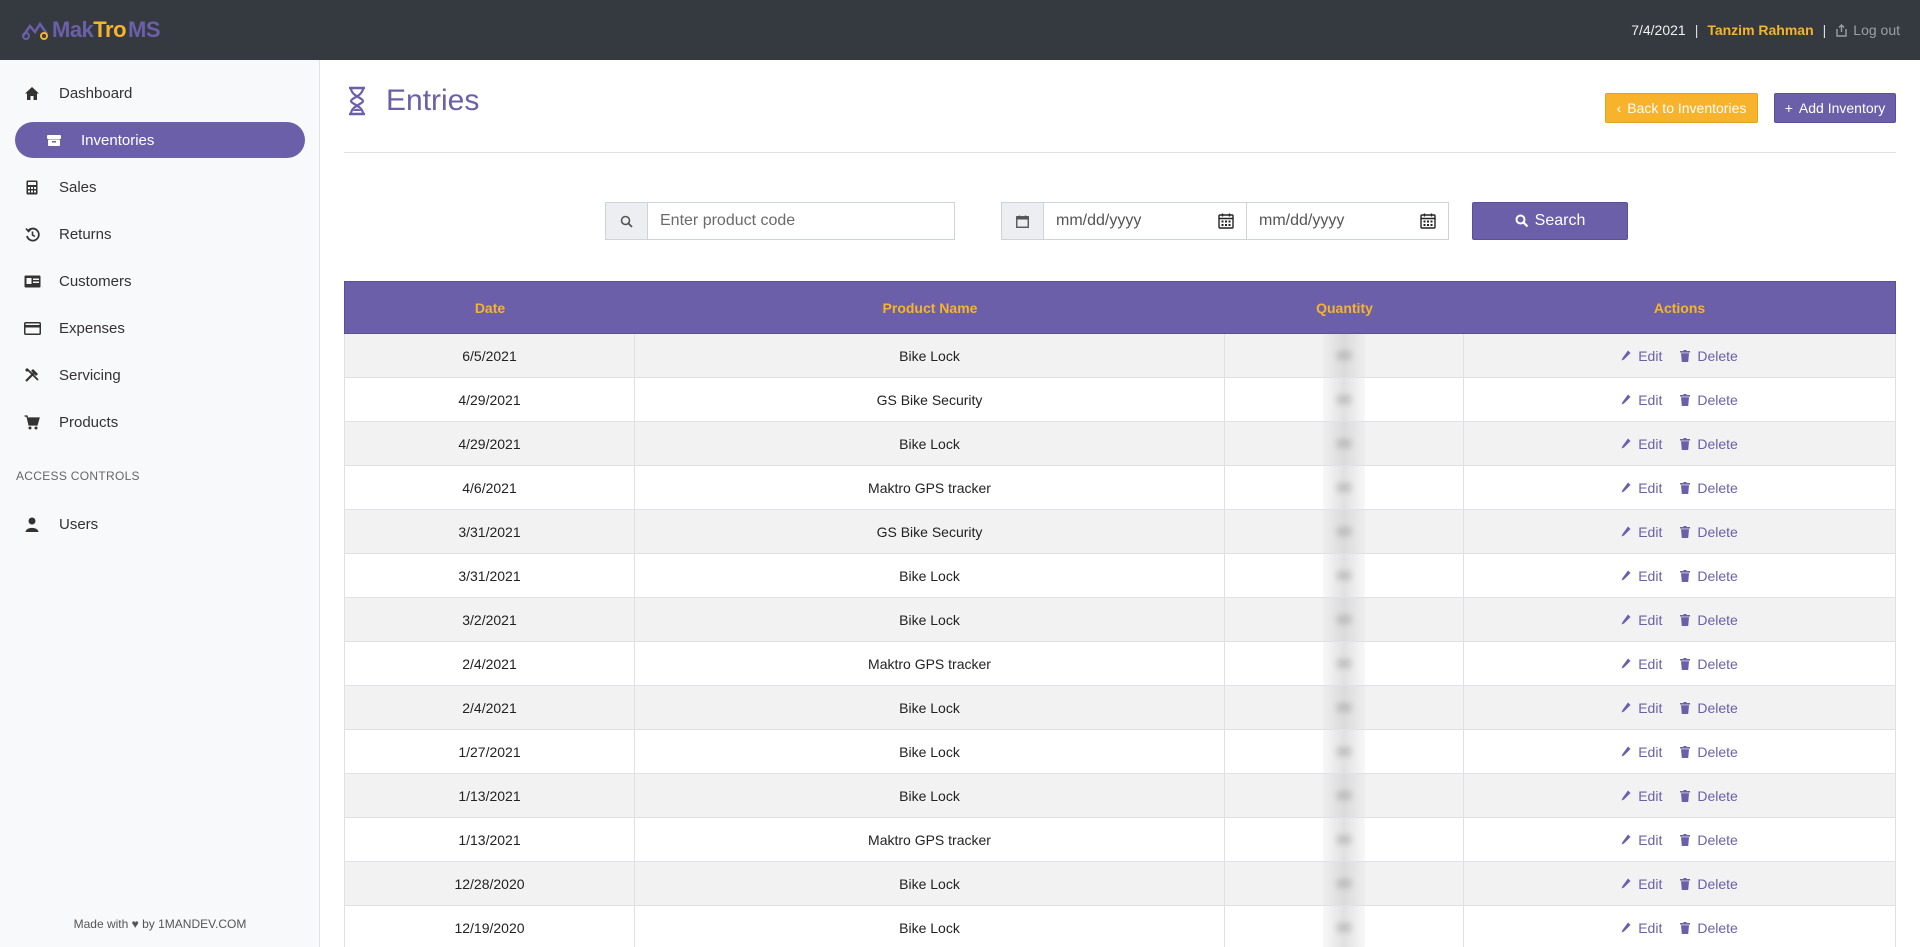 Image resolution: width=1920 pixels, height=947 pixels. I want to click on sidebar-item-customers: Customers, so click(160, 281).